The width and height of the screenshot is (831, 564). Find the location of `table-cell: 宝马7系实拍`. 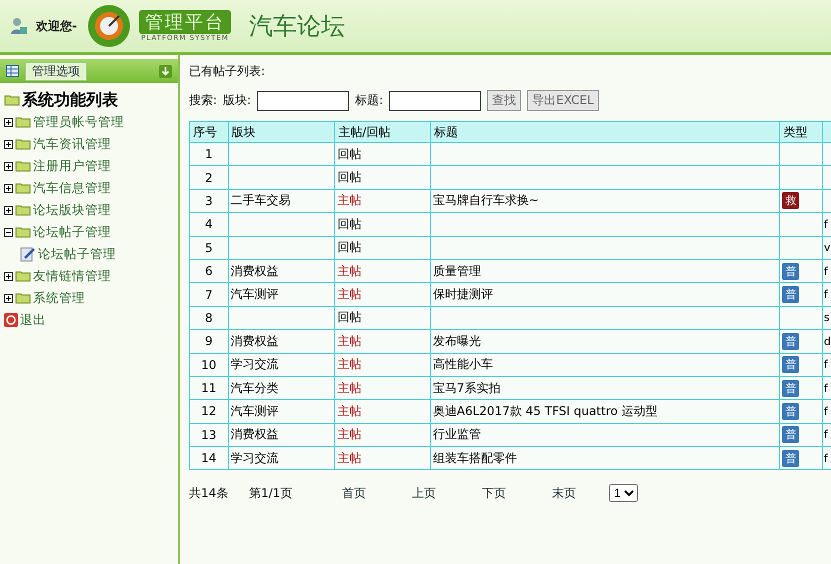

table-cell: 宝马7系实拍 is located at coordinates (605, 388).